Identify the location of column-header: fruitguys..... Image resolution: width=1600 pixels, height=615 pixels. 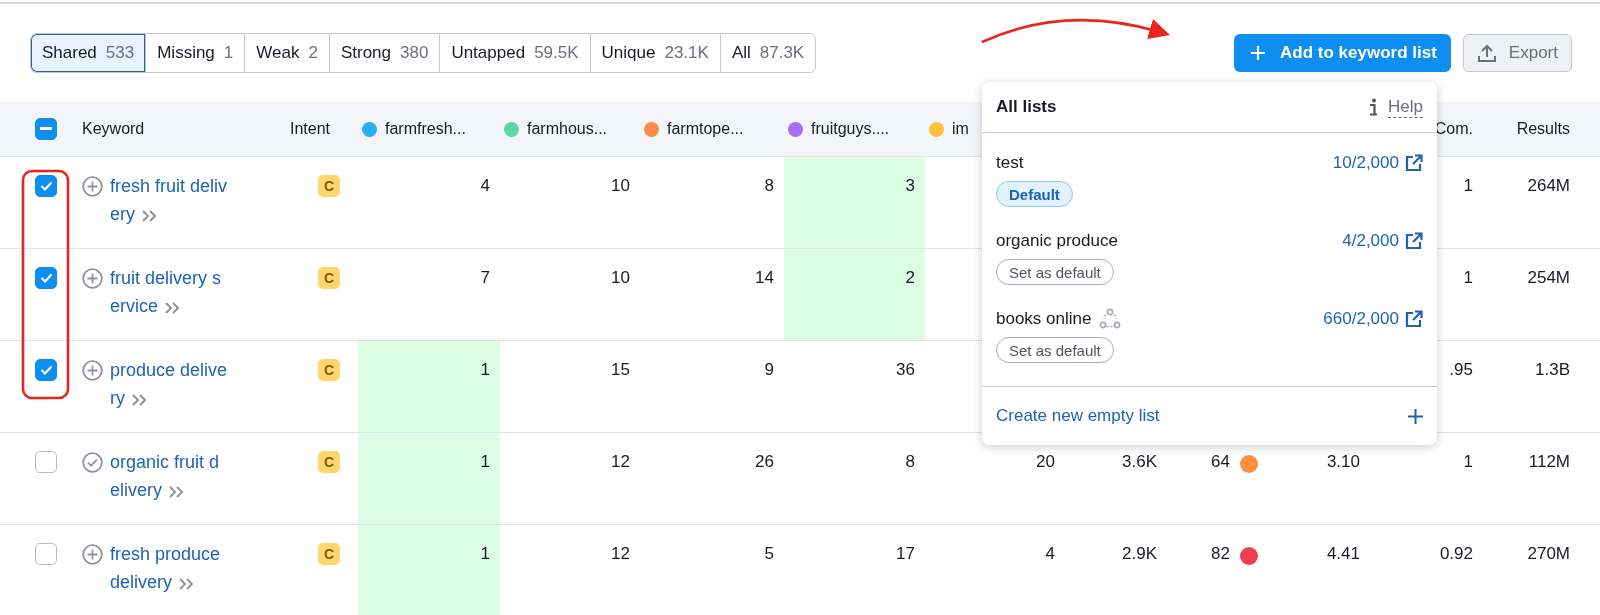
(850, 129).